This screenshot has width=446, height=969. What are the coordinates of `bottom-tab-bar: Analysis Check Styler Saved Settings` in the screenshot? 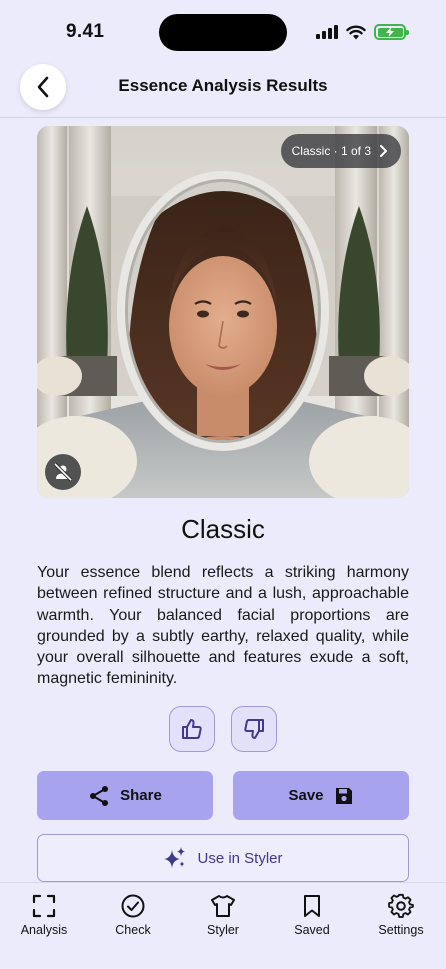 It's located at (223, 925).